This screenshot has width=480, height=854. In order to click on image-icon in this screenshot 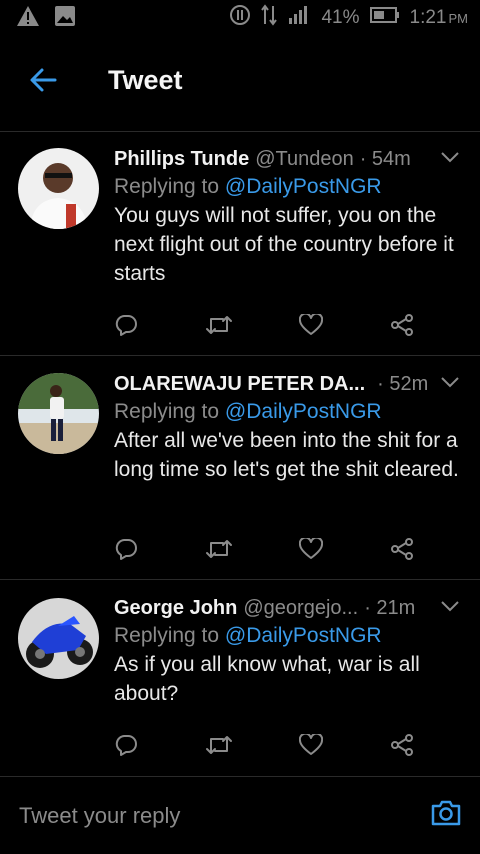, I will do `click(65, 18)`.